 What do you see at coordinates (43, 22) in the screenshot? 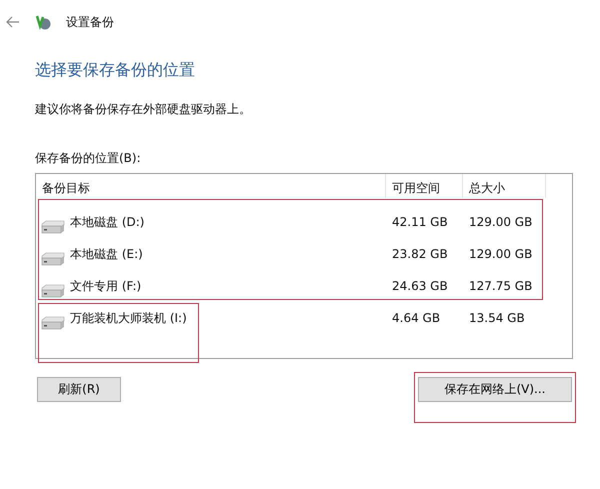
I see `backup-app-icon` at bounding box center [43, 22].